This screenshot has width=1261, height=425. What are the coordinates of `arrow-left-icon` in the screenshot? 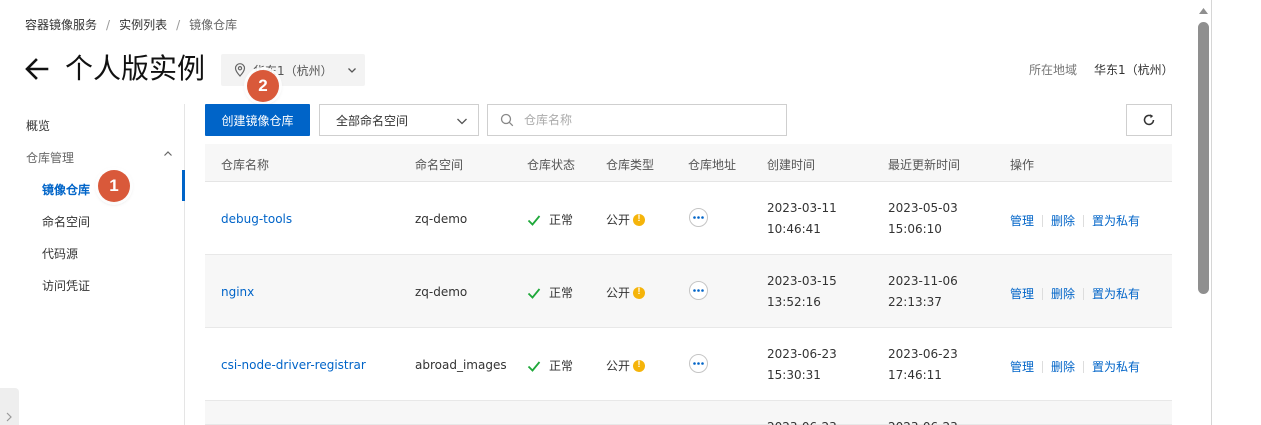 It's located at (37, 69).